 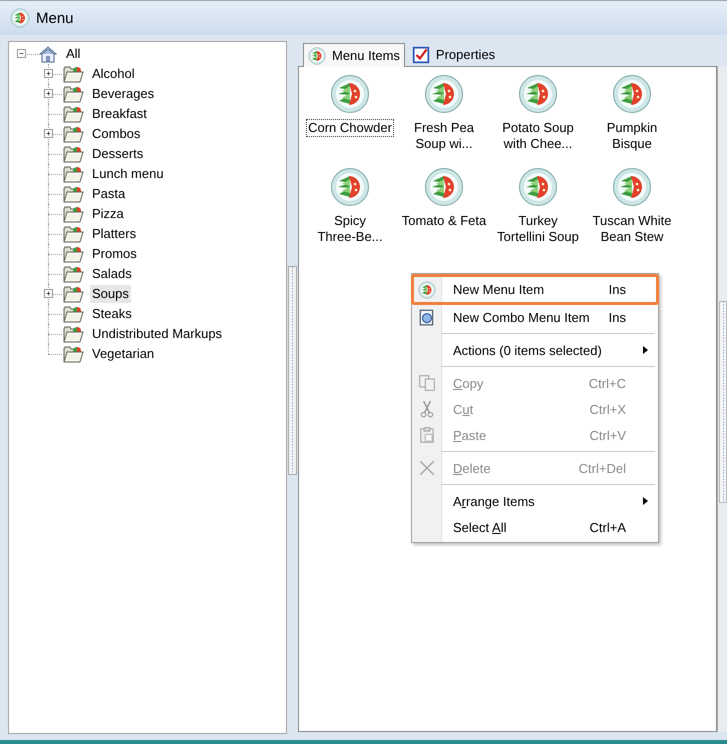 What do you see at coordinates (112, 314) in the screenshot?
I see `tree-item: Steaks` at bounding box center [112, 314].